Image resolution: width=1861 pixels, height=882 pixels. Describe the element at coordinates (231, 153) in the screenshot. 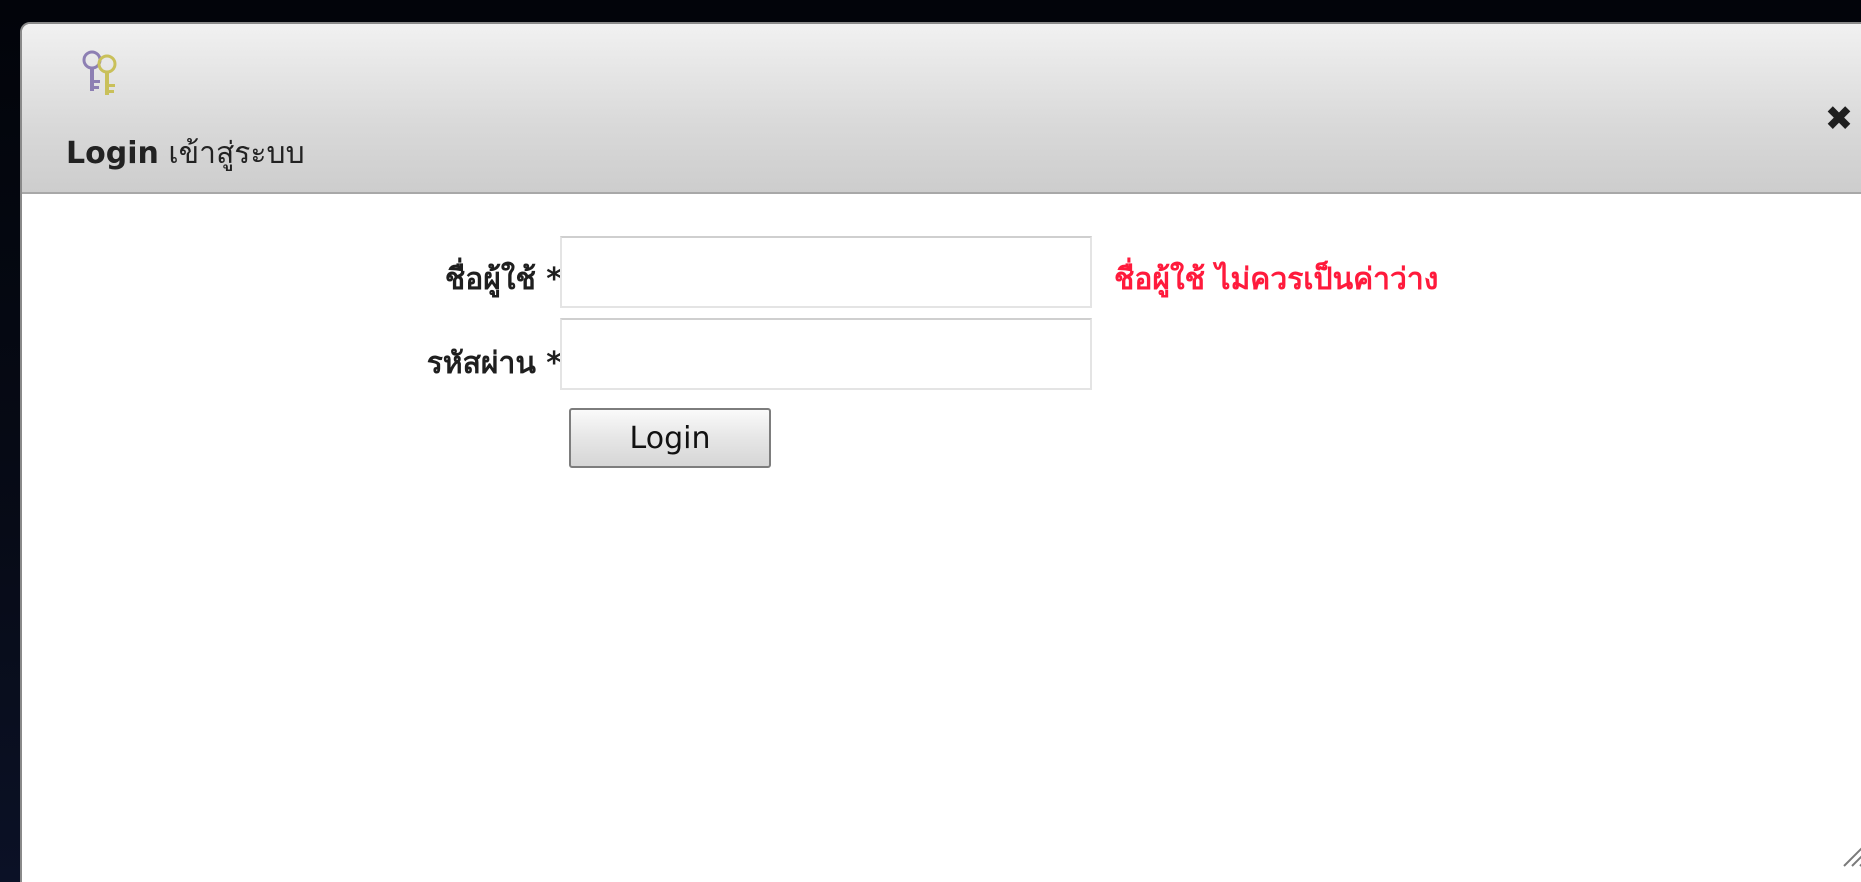

I see `dialog-title-thai: เข้าสู่ระบบ` at that location.